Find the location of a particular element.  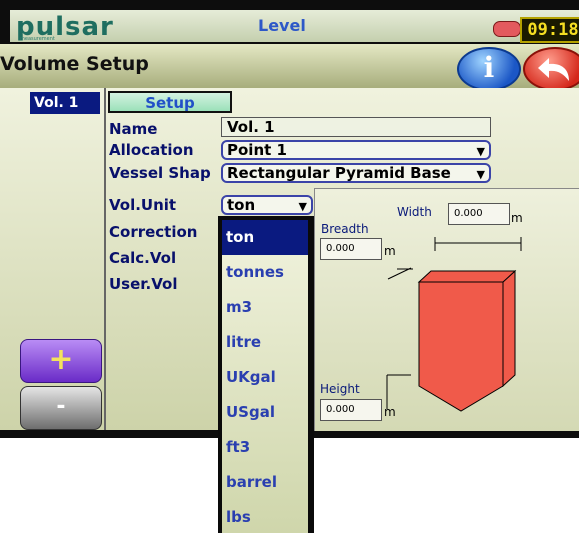

dropdown-option: tonnes is located at coordinates (265, 272).